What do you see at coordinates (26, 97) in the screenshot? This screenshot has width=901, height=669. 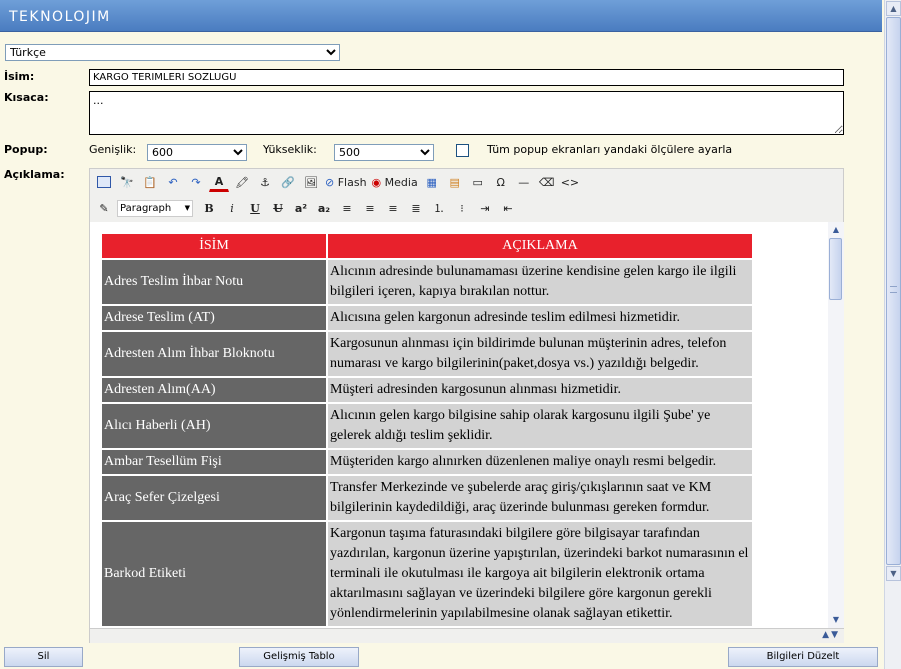 I see `summary-label: Kısaca:` at bounding box center [26, 97].